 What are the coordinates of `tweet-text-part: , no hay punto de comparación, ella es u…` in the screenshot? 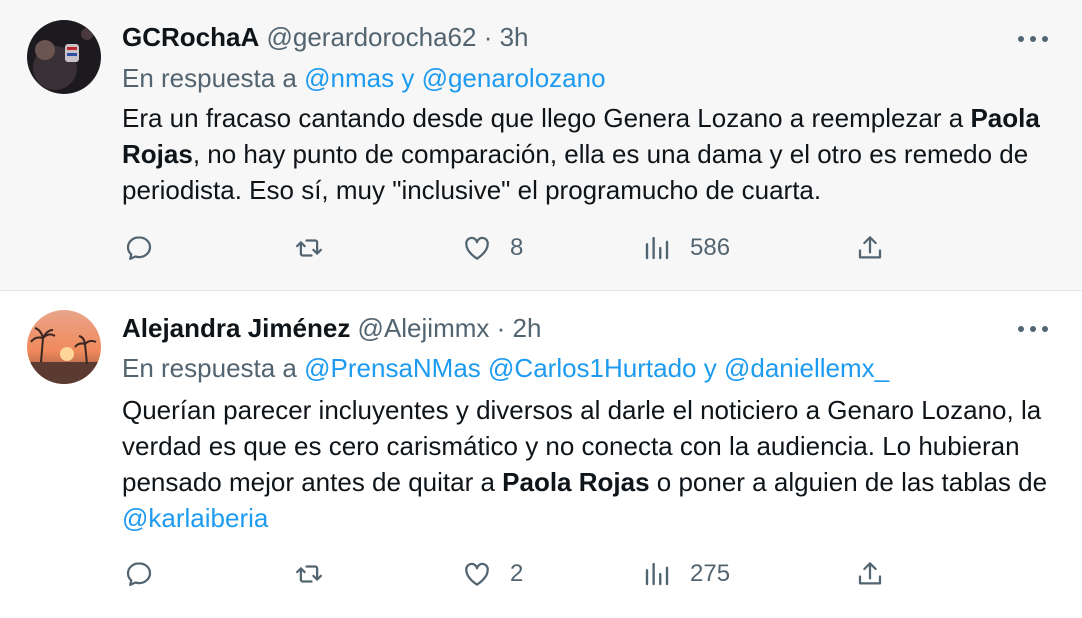 It's located at (575, 172).